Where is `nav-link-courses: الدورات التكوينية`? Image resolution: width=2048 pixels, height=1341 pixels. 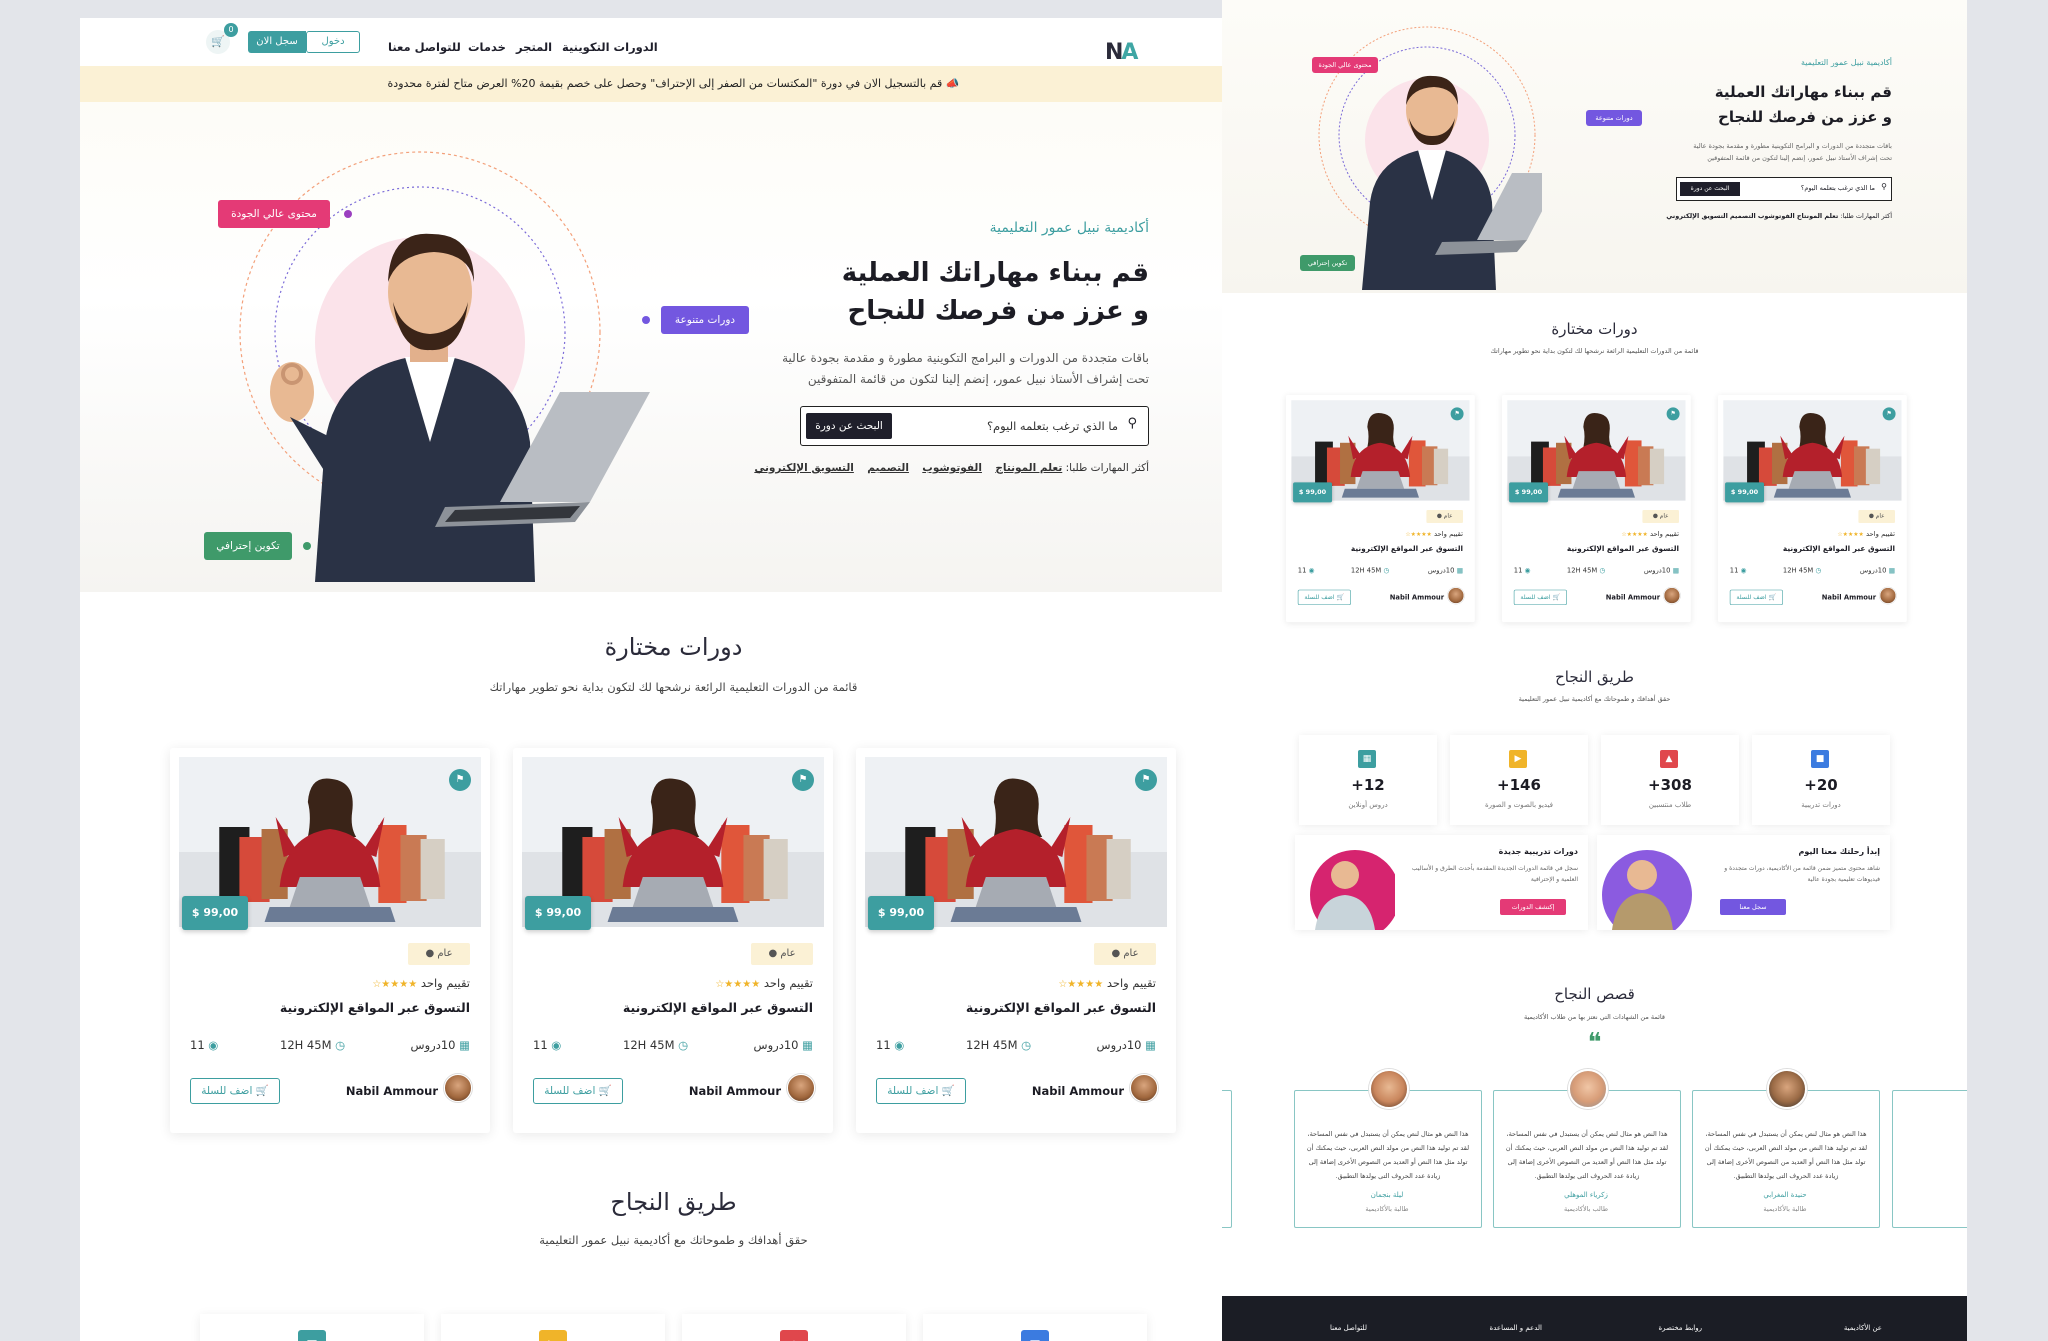
nav-link-courses: الدورات التكوينية is located at coordinates (610, 47).